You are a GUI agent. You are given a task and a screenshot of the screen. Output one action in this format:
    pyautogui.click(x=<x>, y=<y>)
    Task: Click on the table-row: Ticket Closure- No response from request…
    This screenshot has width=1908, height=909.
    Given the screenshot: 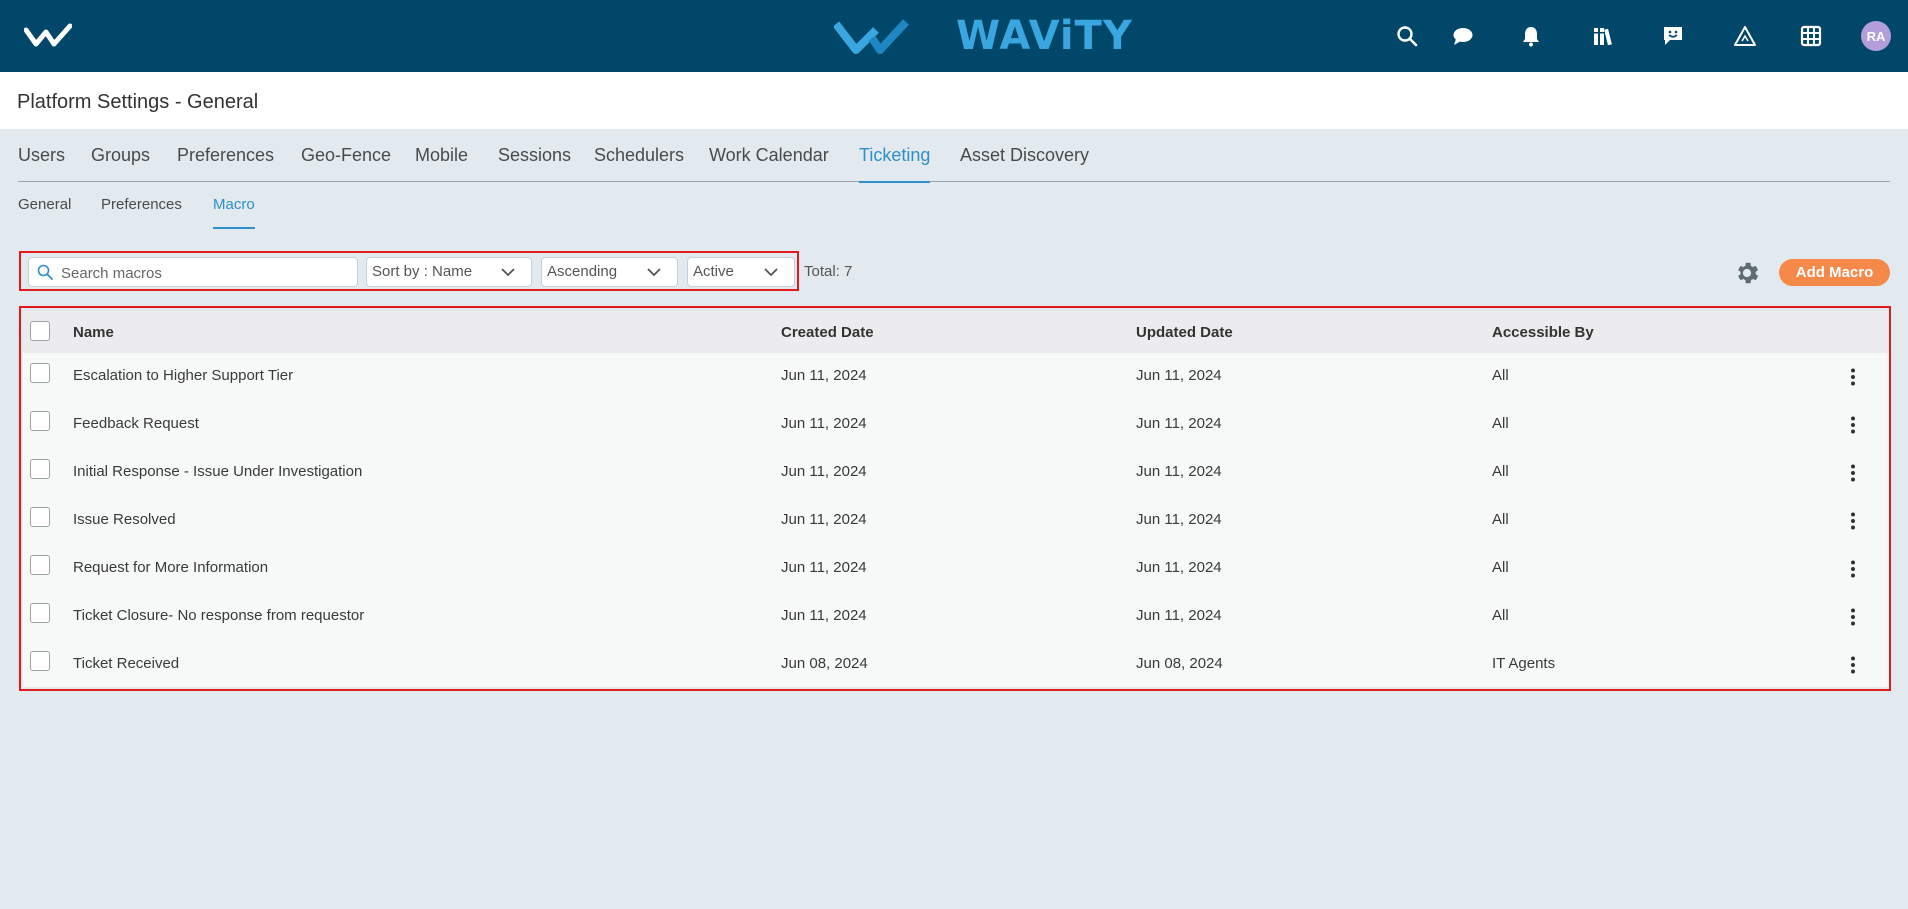 What is the action you would take?
    pyautogui.click(x=956, y=617)
    